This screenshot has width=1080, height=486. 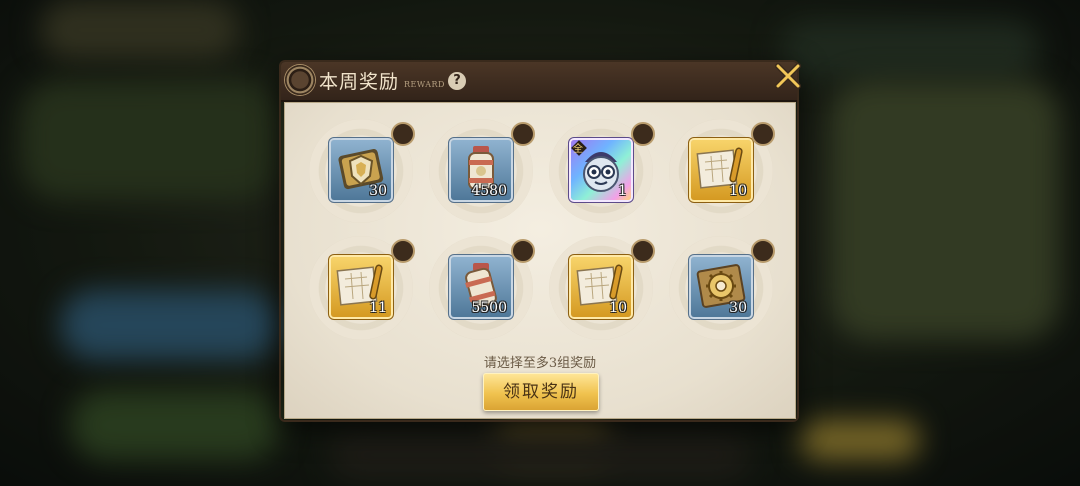 What do you see at coordinates (378, 308) in the screenshot?
I see `item-quantity: 11` at bounding box center [378, 308].